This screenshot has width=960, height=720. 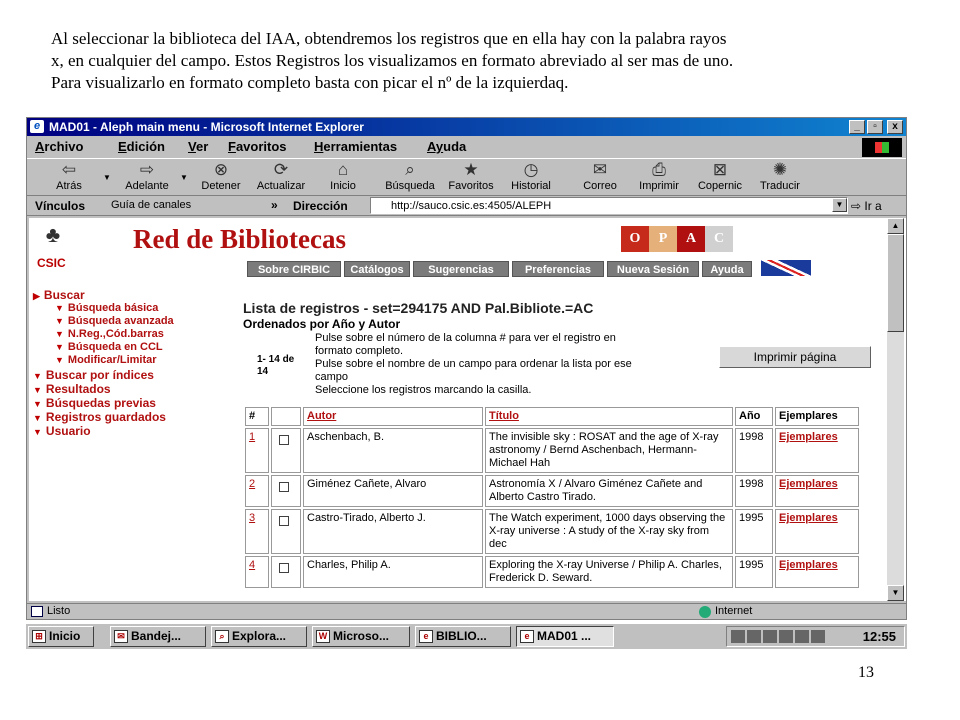 I want to click on record-number-link: 2, so click(x=257, y=491).